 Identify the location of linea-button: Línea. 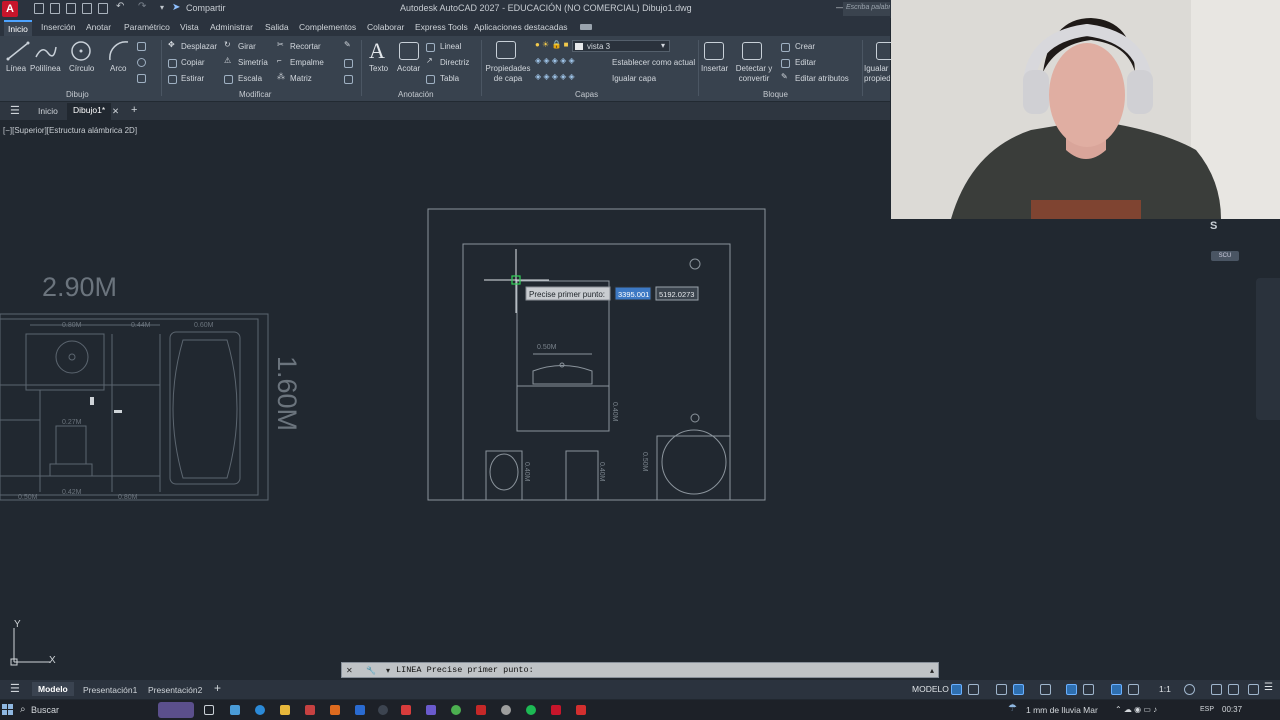
(16, 68).